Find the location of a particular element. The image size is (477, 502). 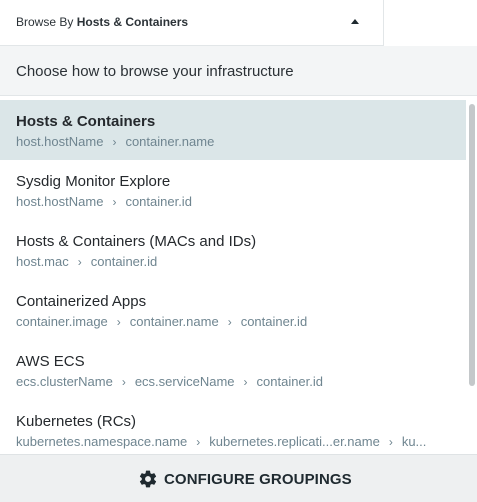

path-segment: kubernetes.namespace.name is located at coordinates (102, 441).